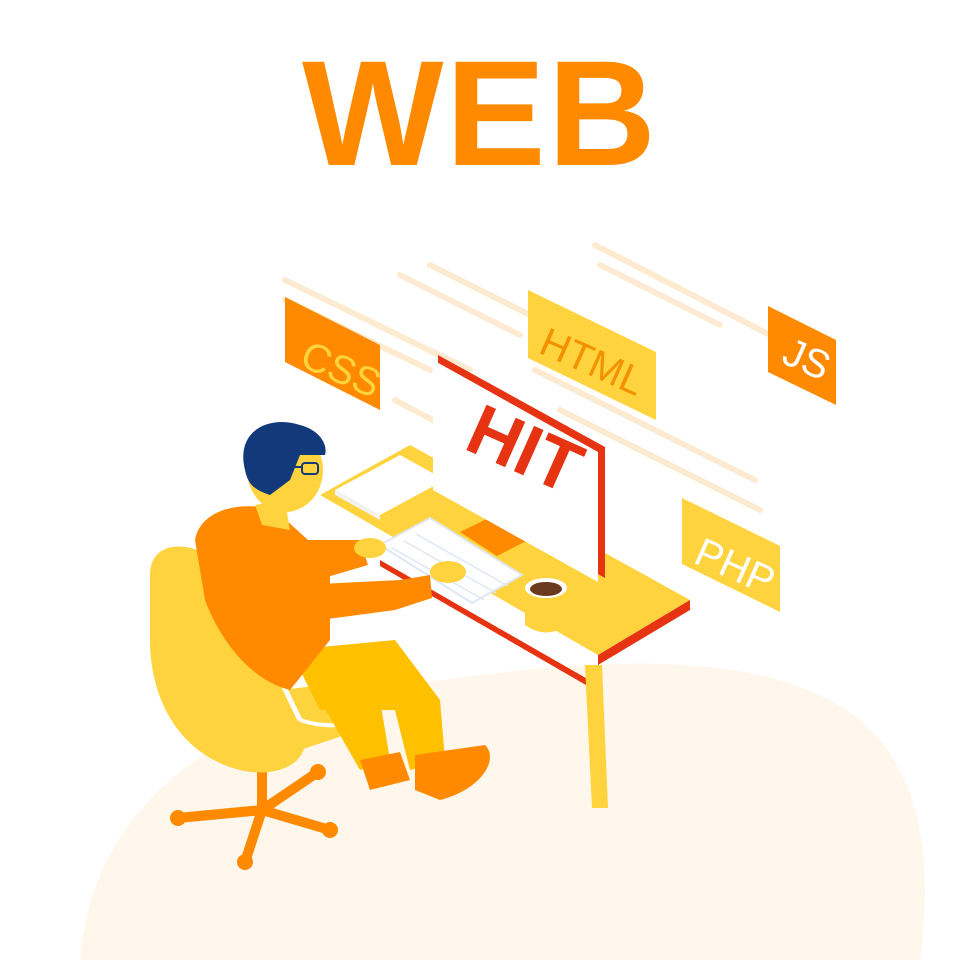 The height and width of the screenshot is (960, 960). Describe the element at coordinates (546, 605) in the screenshot. I see `coffee-cup` at that location.